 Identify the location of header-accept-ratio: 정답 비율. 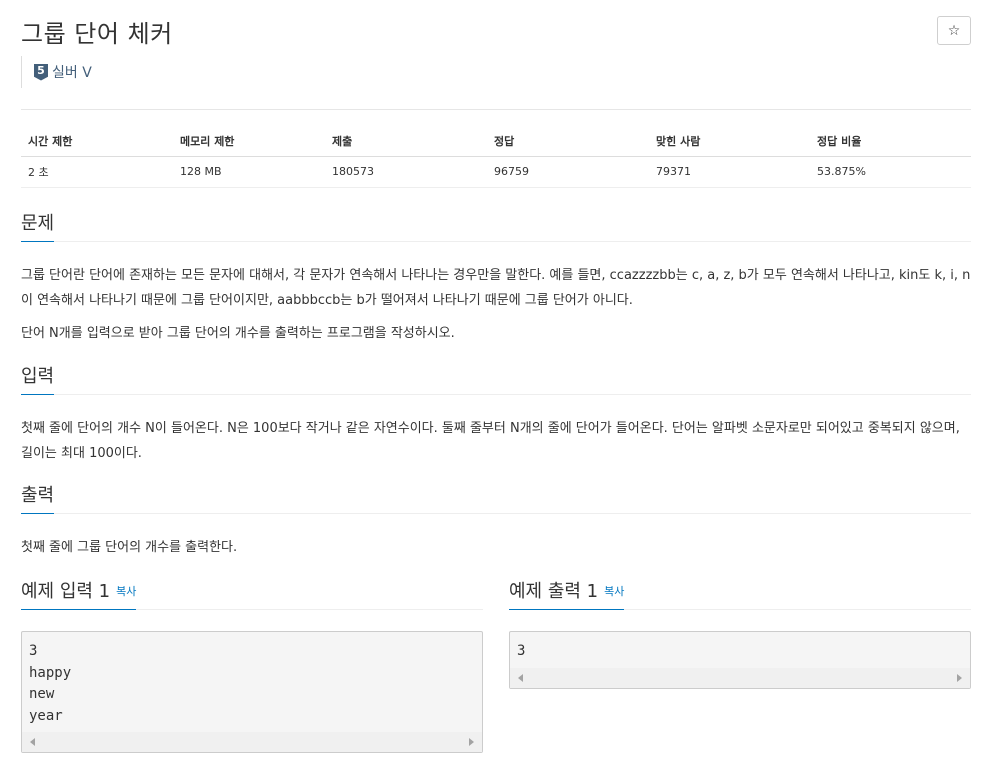
(890, 141).